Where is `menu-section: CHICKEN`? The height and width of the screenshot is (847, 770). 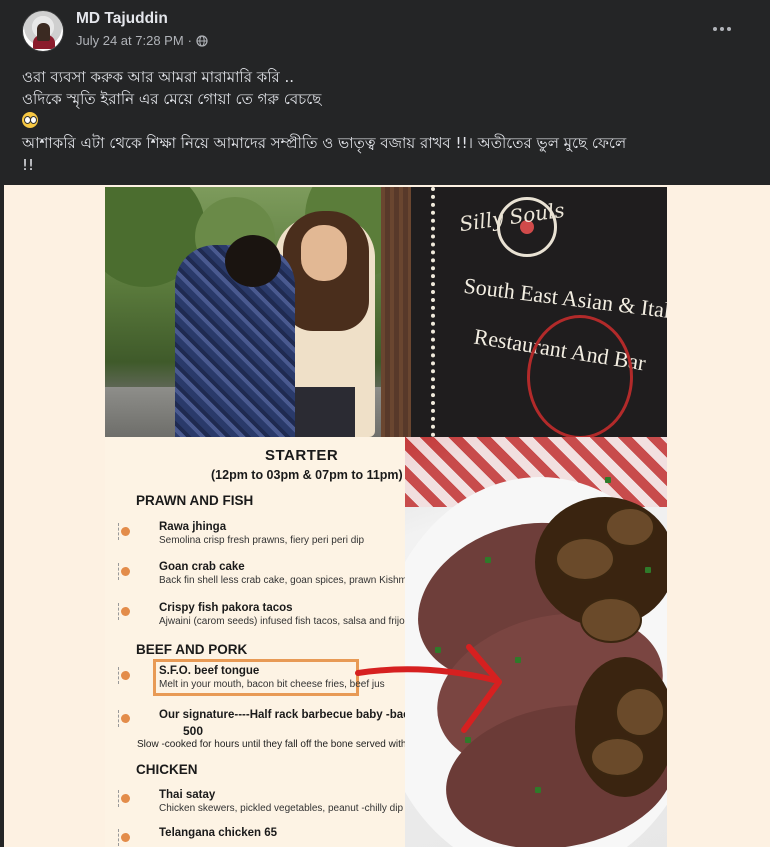
menu-section: CHICKEN is located at coordinates (167, 769).